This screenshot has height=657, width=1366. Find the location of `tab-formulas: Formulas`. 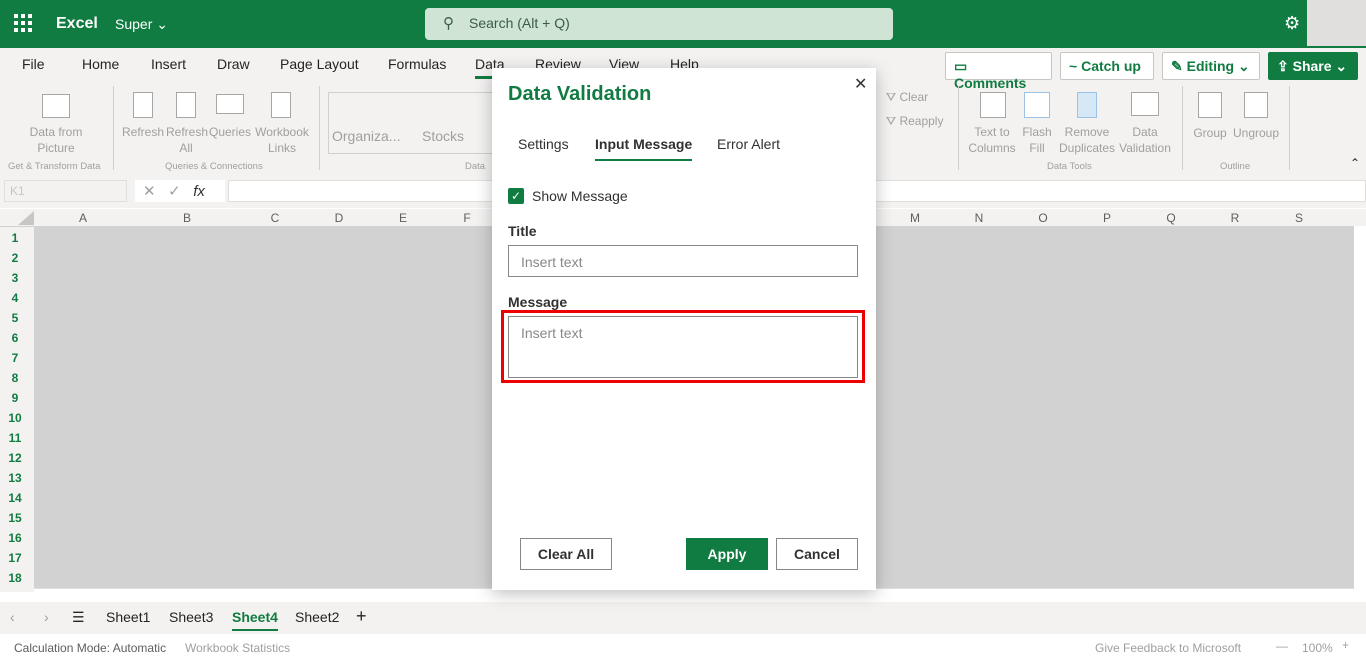

tab-formulas: Formulas is located at coordinates (417, 64).